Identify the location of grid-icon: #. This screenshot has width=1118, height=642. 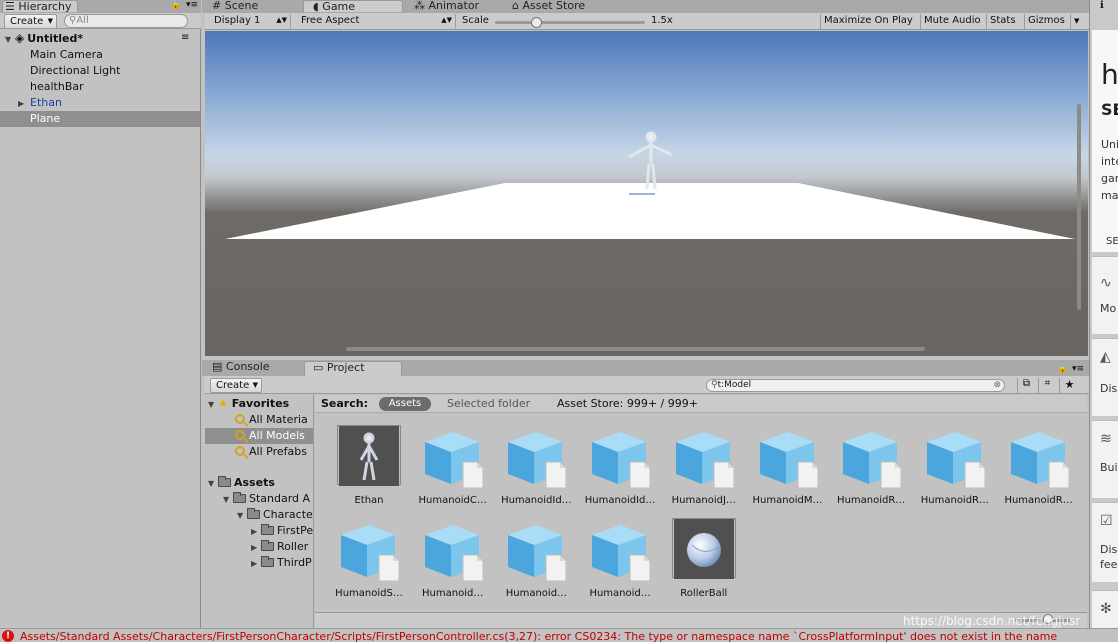
(217, 6).